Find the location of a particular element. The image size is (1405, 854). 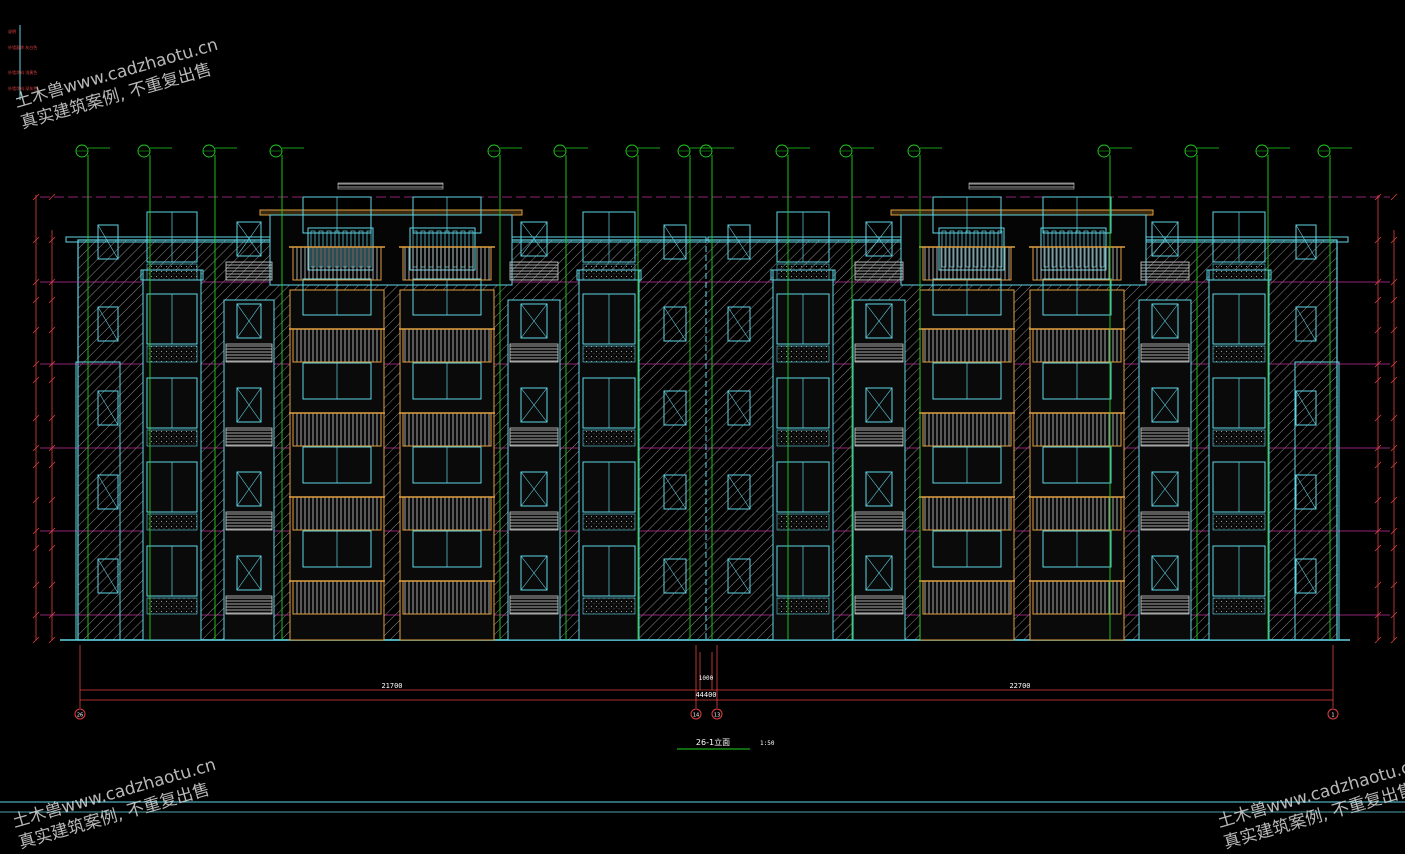

dimension-tick is located at coordinates (1394, 197).